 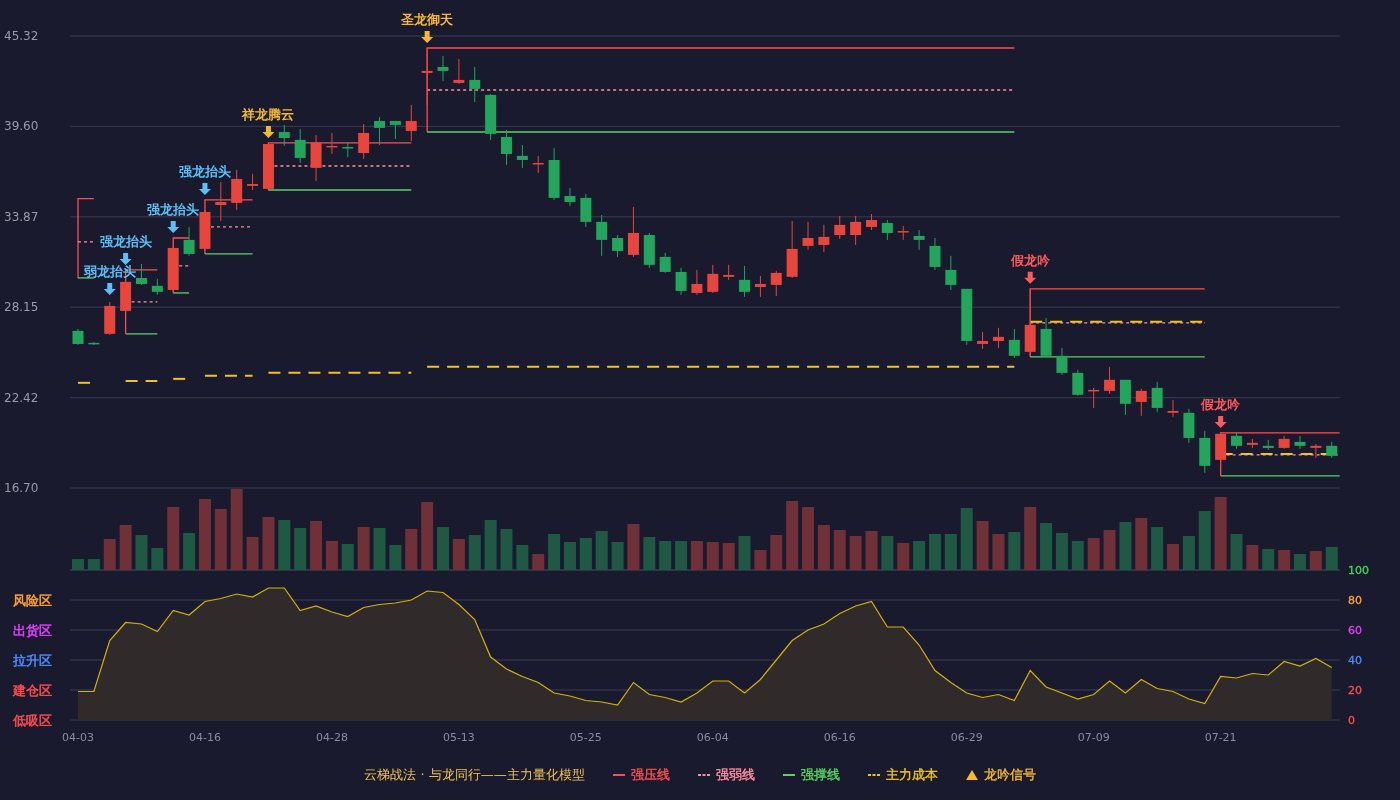 What do you see at coordinates (1355, 660) in the screenshot?
I see `axis-label: 40` at bounding box center [1355, 660].